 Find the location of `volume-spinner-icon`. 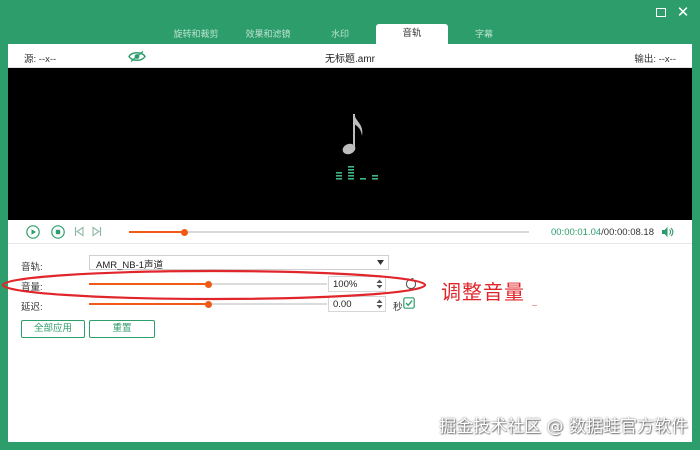

volume-spinner-icon is located at coordinates (379, 284).